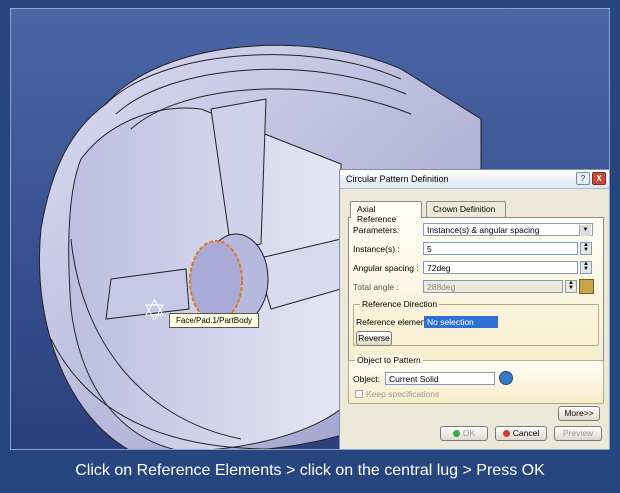  What do you see at coordinates (214, 320) in the screenshot?
I see `selection-tooltip: Face/Pad.1/PartBody` at bounding box center [214, 320].